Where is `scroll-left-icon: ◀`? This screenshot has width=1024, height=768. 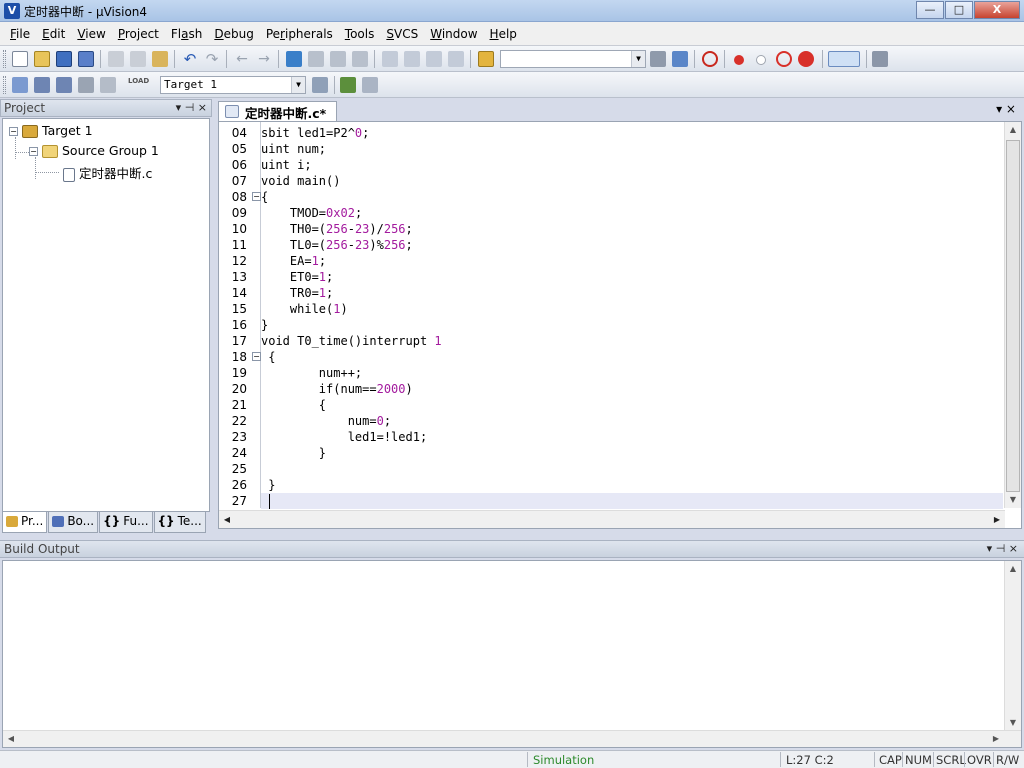 scroll-left-icon: ◀ is located at coordinates (11, 739).